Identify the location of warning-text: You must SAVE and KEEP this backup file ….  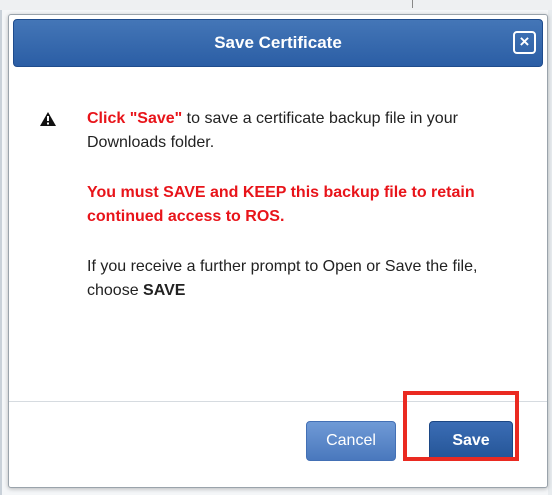
(281, 204).